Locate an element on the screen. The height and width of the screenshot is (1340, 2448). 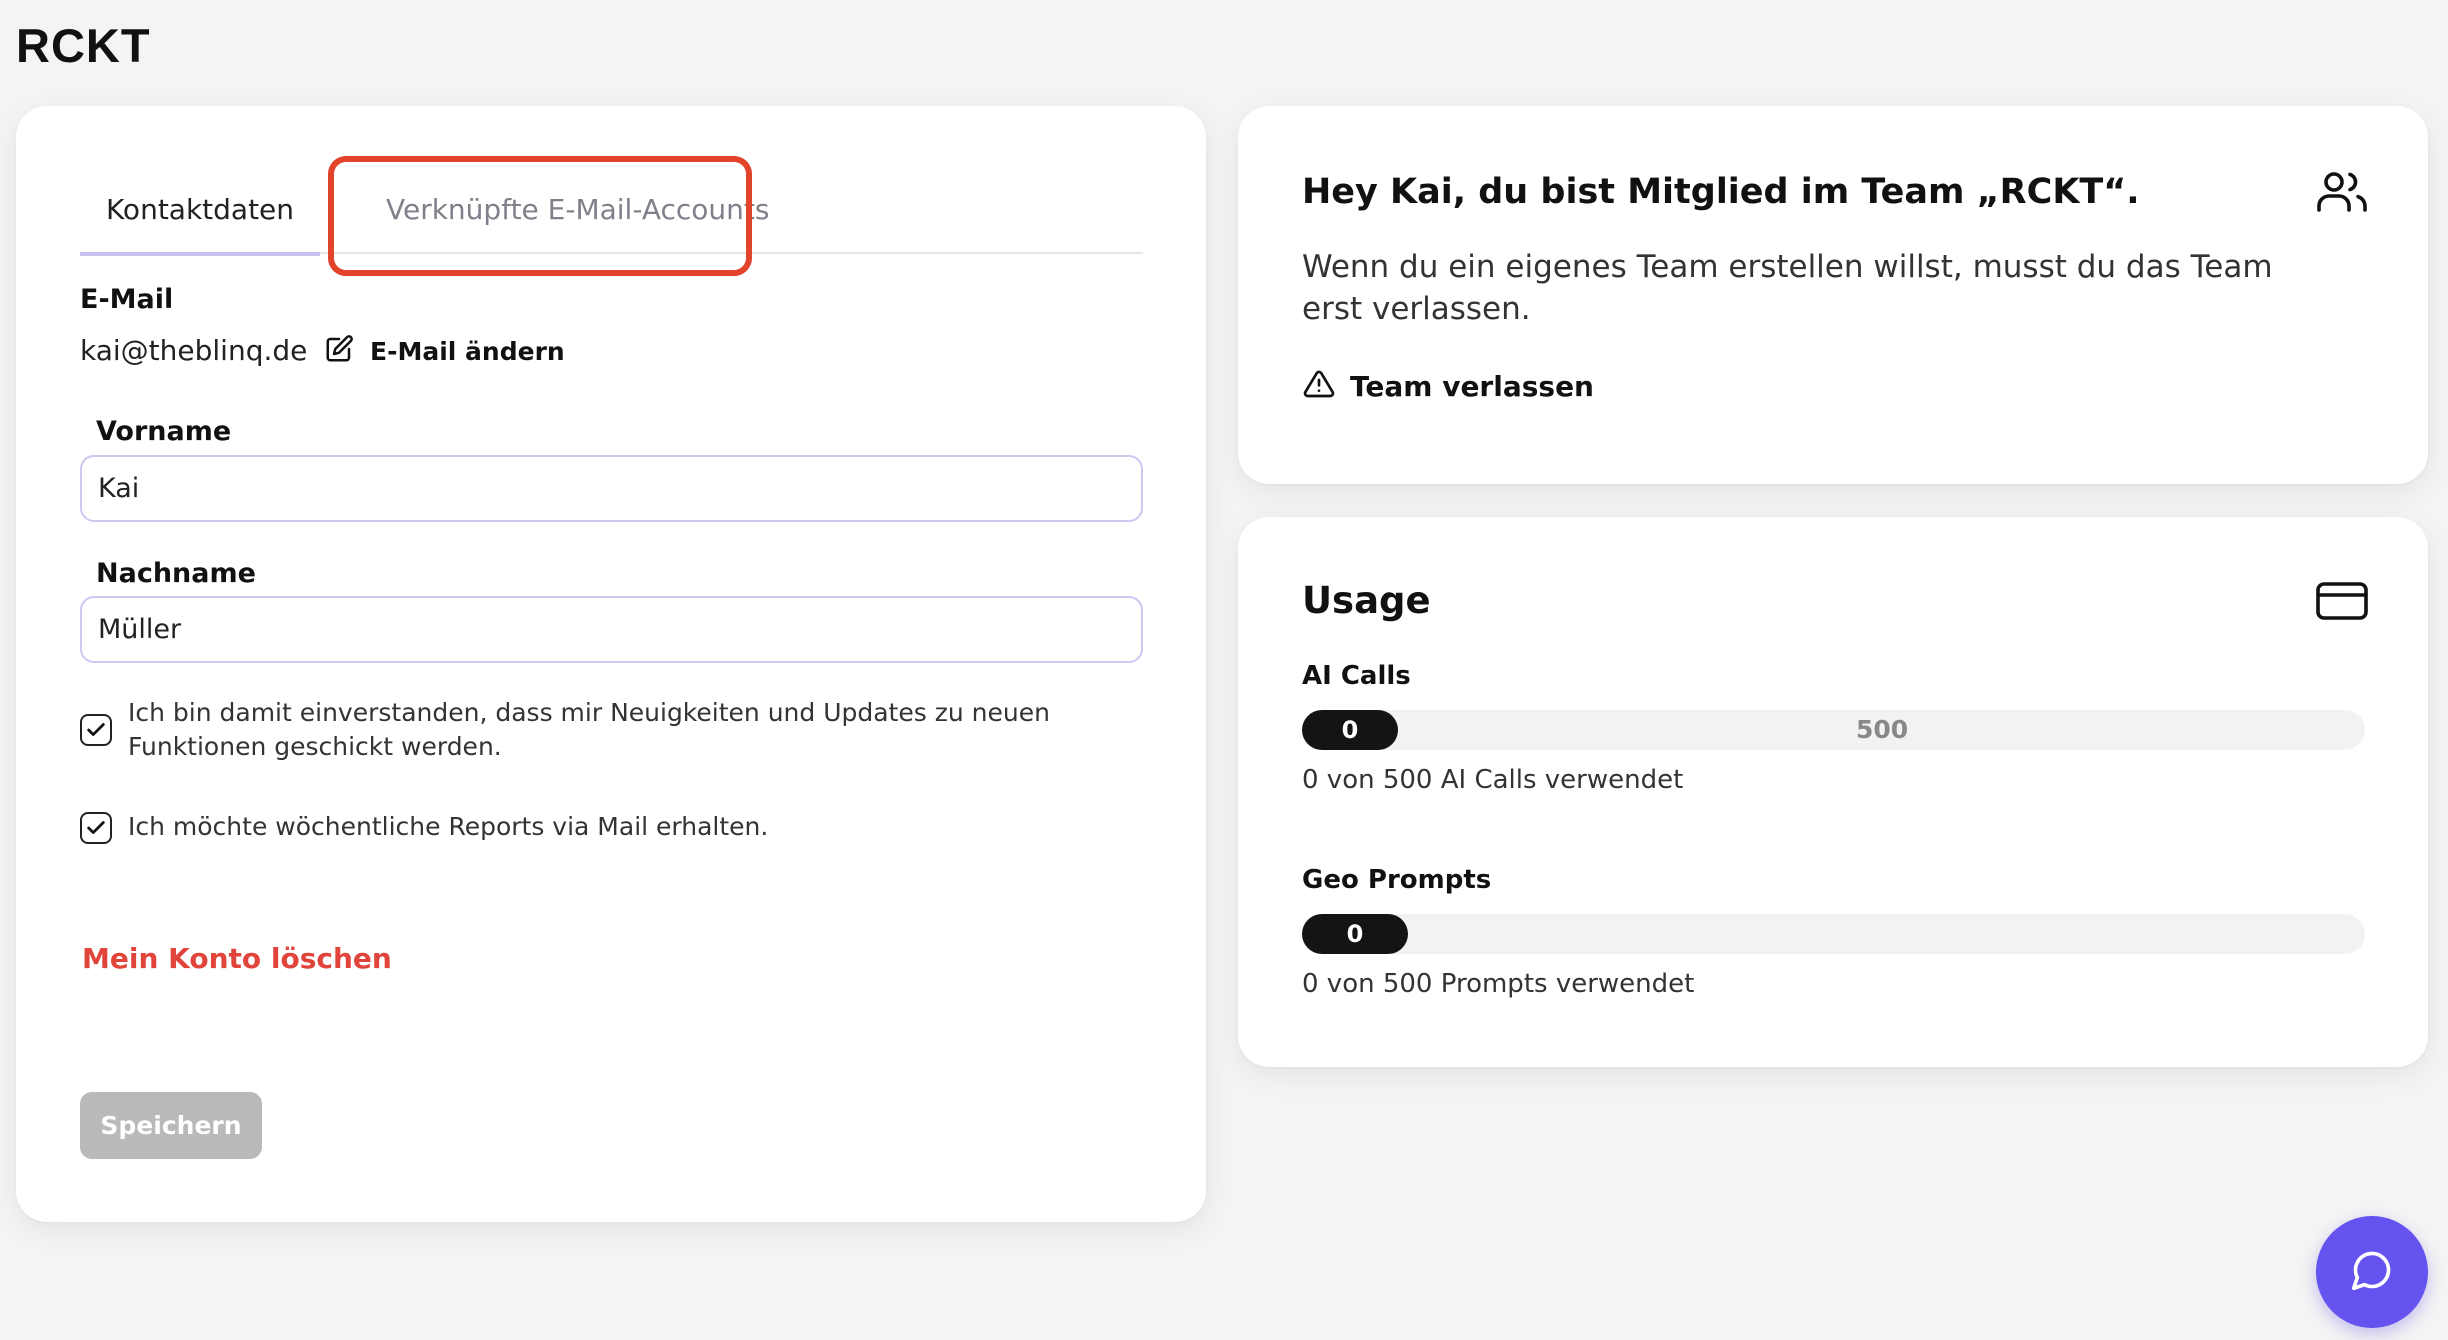
chat-button is located at coordinates (2372, 1272).